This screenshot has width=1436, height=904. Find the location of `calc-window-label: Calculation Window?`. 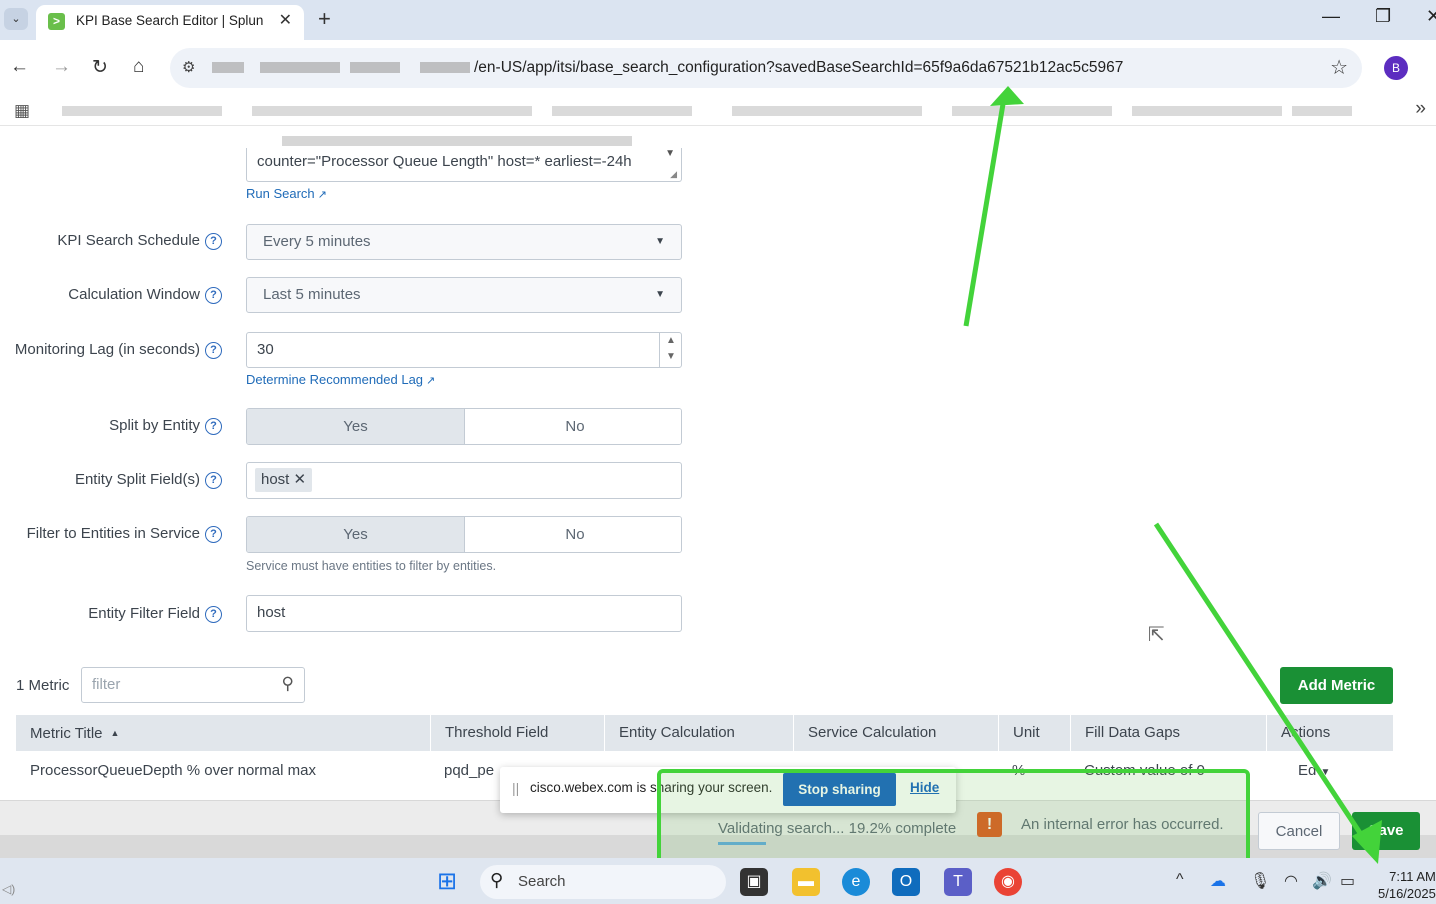

calc-window-label: Calculation Window? is located at coordinates (145, 295).